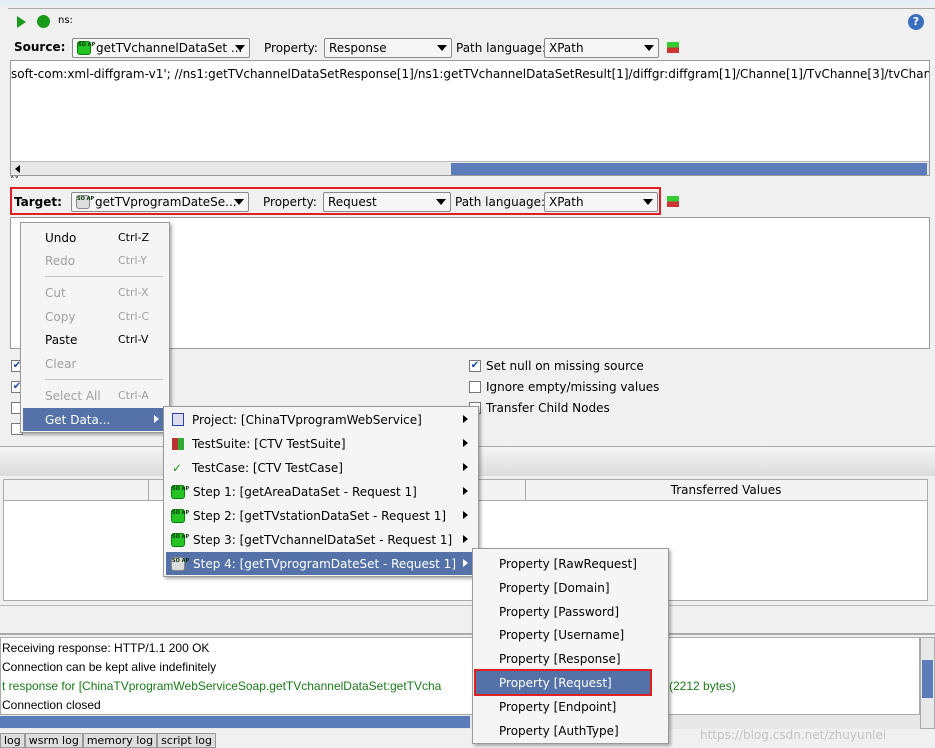 Image resolution: width=935 pixels, height=748 pixels. Describe the element at coordinates (563, 682) in the screenshot. I see `menu-item-property-request: Property [Request]` at that location.